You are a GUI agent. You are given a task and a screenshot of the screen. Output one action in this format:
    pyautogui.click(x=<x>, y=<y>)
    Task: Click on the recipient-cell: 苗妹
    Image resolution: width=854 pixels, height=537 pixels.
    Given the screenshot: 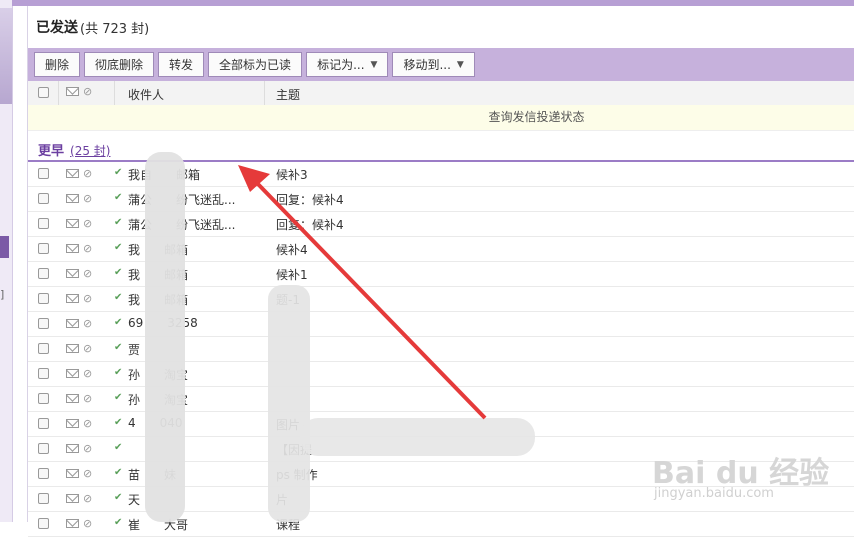 What is the action you would take?
    pyautogui.click(x=198, y=474)
    